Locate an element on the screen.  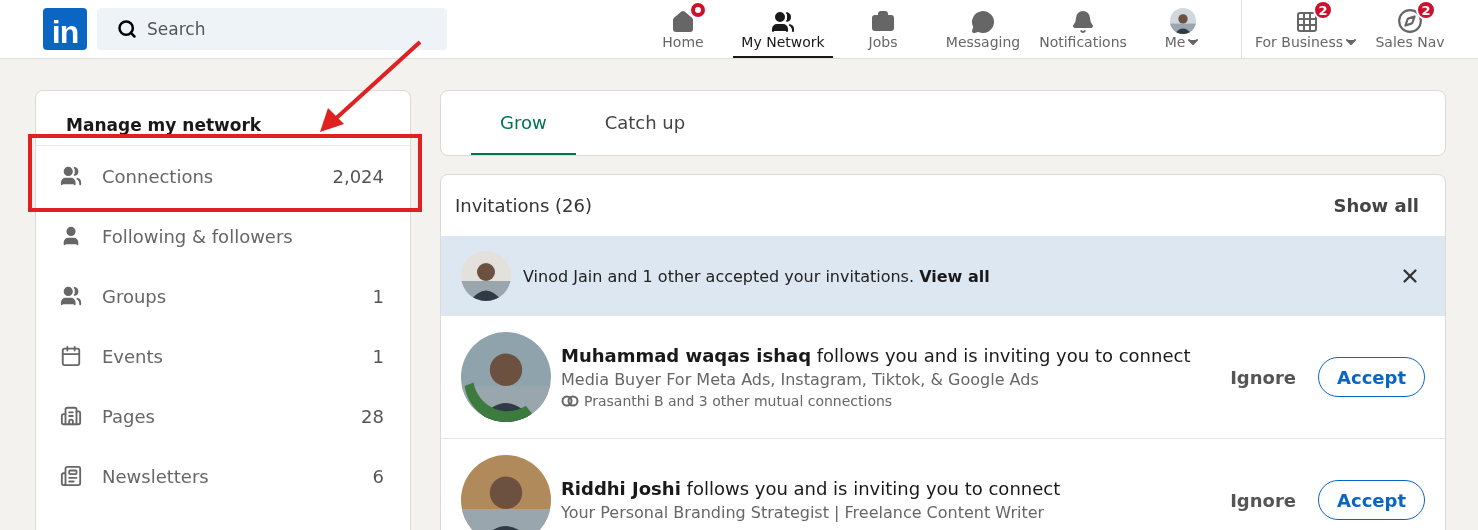
sidebar-item: Following & followers is located at coordinates (223, 236).